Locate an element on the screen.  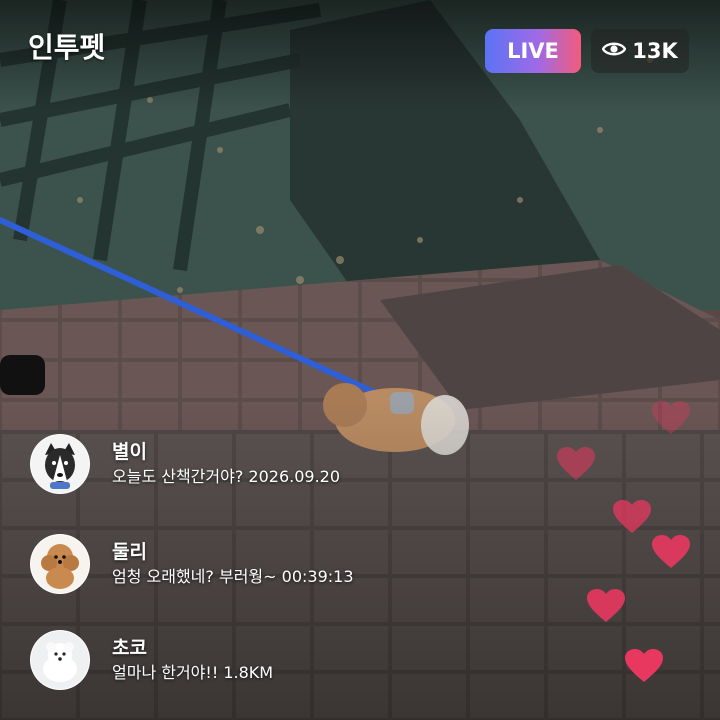
chat-message: 별이 오늘도 산책간거야? 2026.09.20 is located at coordinates (185, 464).